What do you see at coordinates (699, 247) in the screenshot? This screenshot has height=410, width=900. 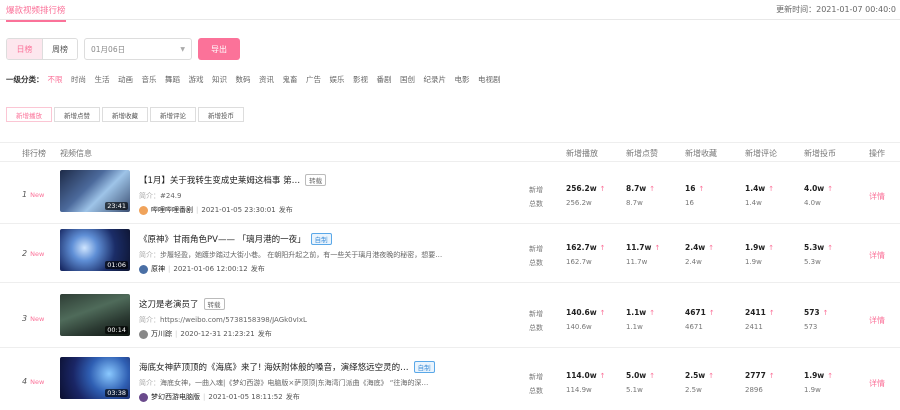 I see `fav-new-value: 2.4w ↑` at bounding box center [699, 247].